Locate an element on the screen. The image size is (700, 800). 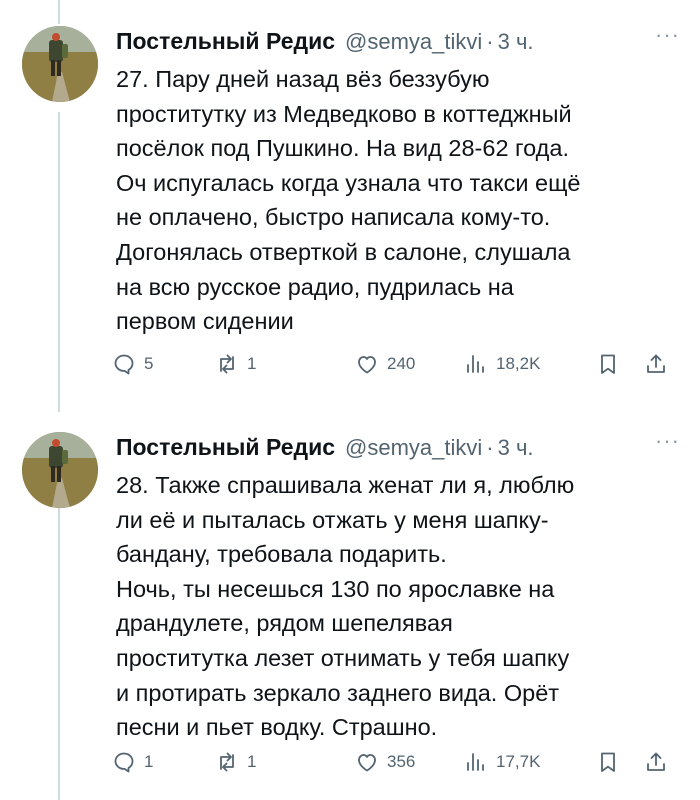
reply-button: 1 is located at coordinates (132, 762).